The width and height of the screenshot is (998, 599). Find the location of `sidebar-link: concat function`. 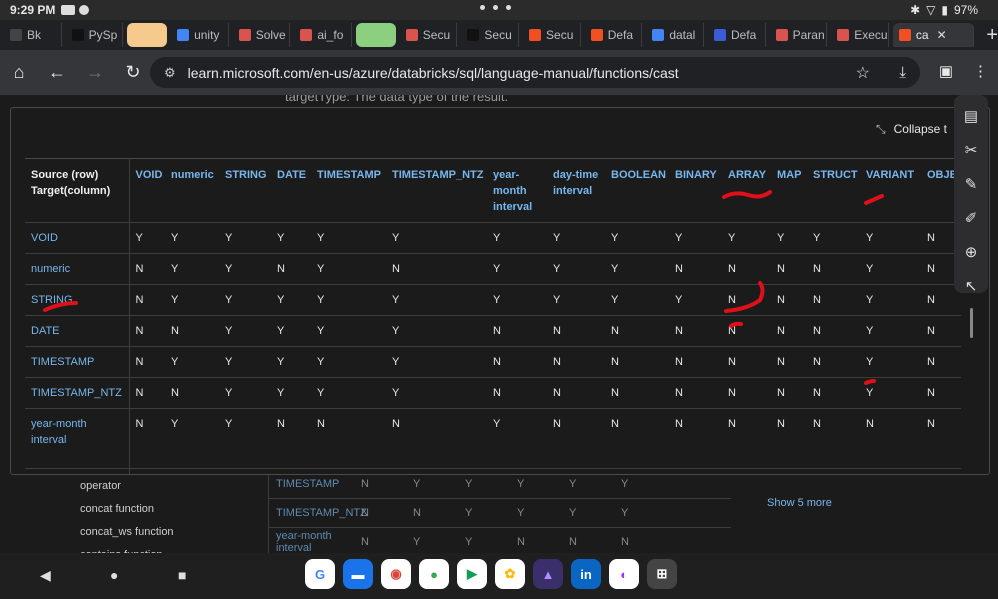

sidebar-link: concat function is located at coordinates (127, 514).